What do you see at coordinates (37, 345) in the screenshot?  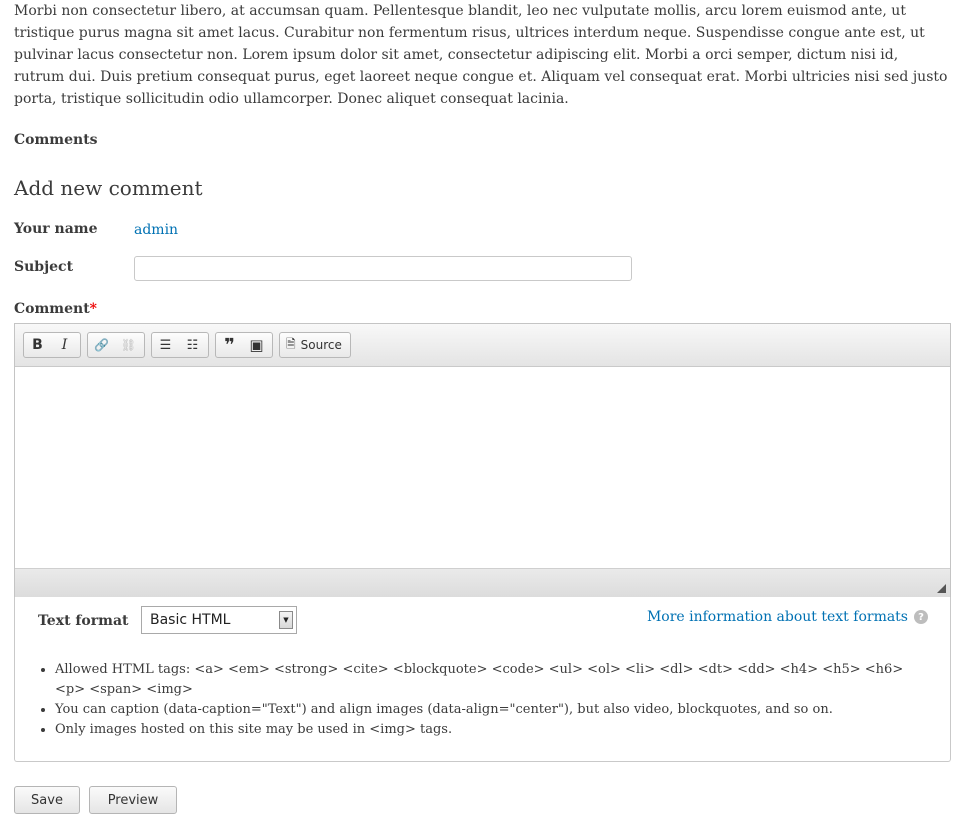 I see `bold-button: B` at bounding box center [37, 345].